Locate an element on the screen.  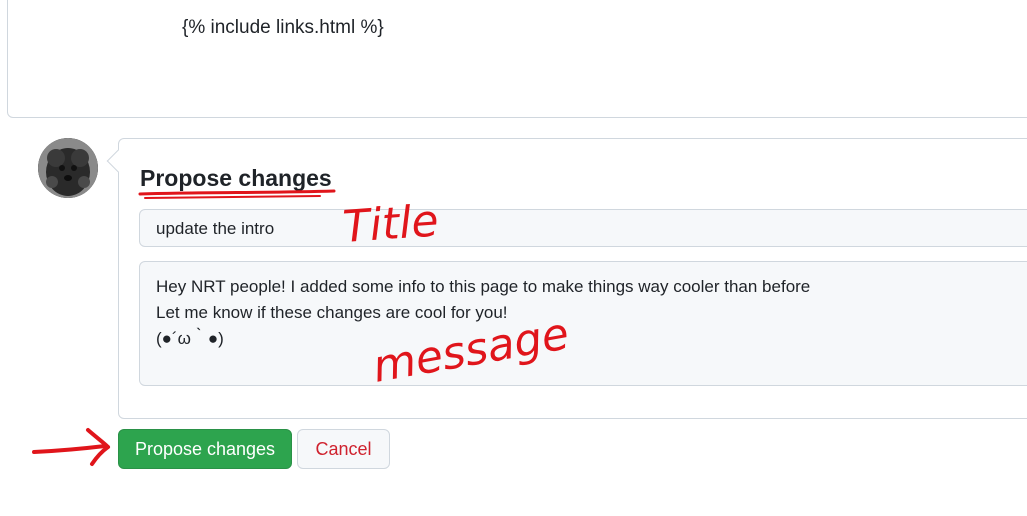
arrow-icon is located at coordinates (71, 447).